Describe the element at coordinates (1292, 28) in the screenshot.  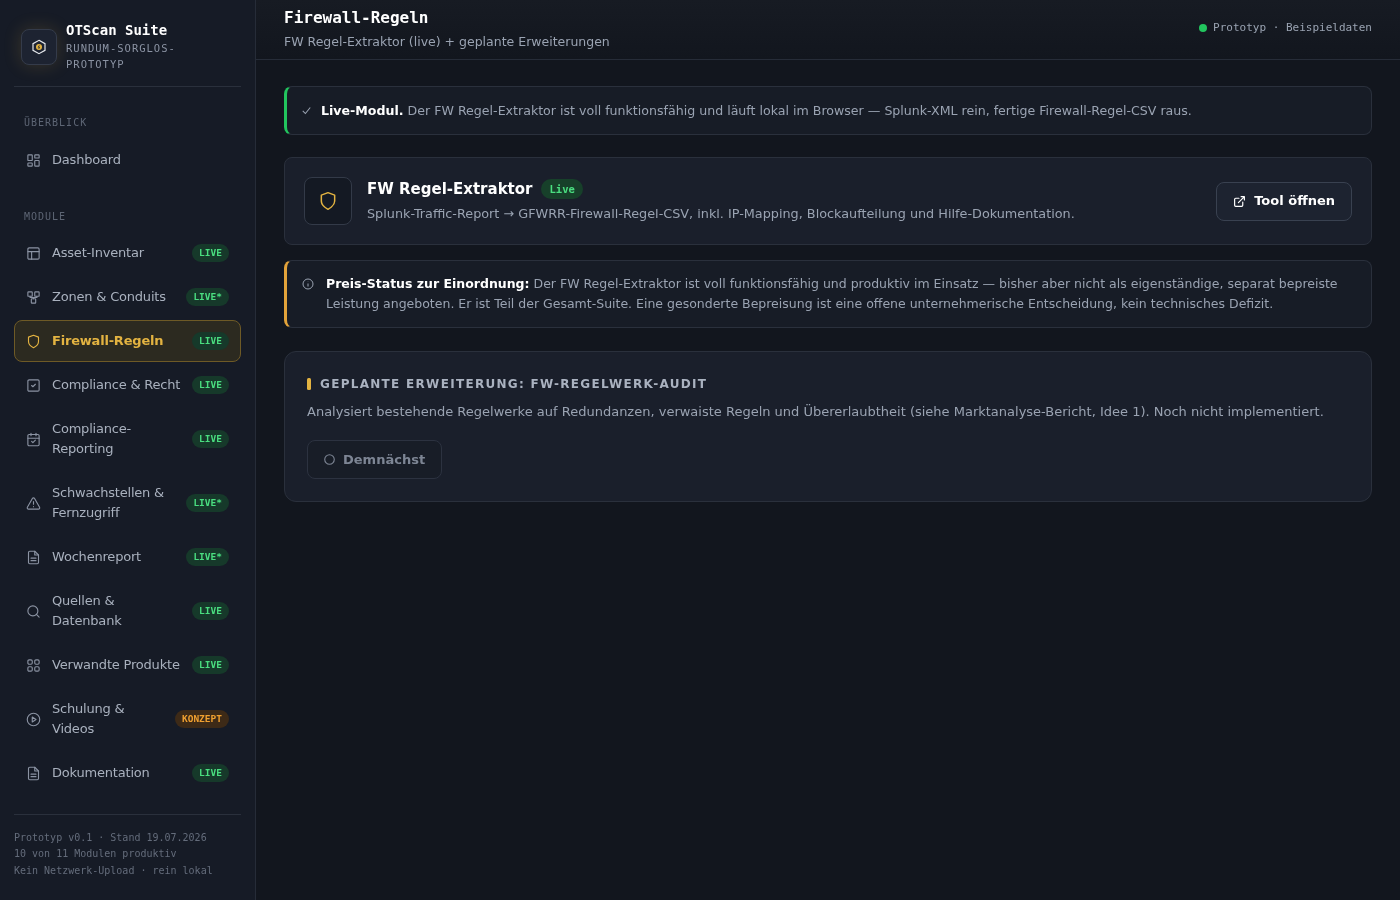
I see `status-text: Prototyp · Beispieldaten` at that location.